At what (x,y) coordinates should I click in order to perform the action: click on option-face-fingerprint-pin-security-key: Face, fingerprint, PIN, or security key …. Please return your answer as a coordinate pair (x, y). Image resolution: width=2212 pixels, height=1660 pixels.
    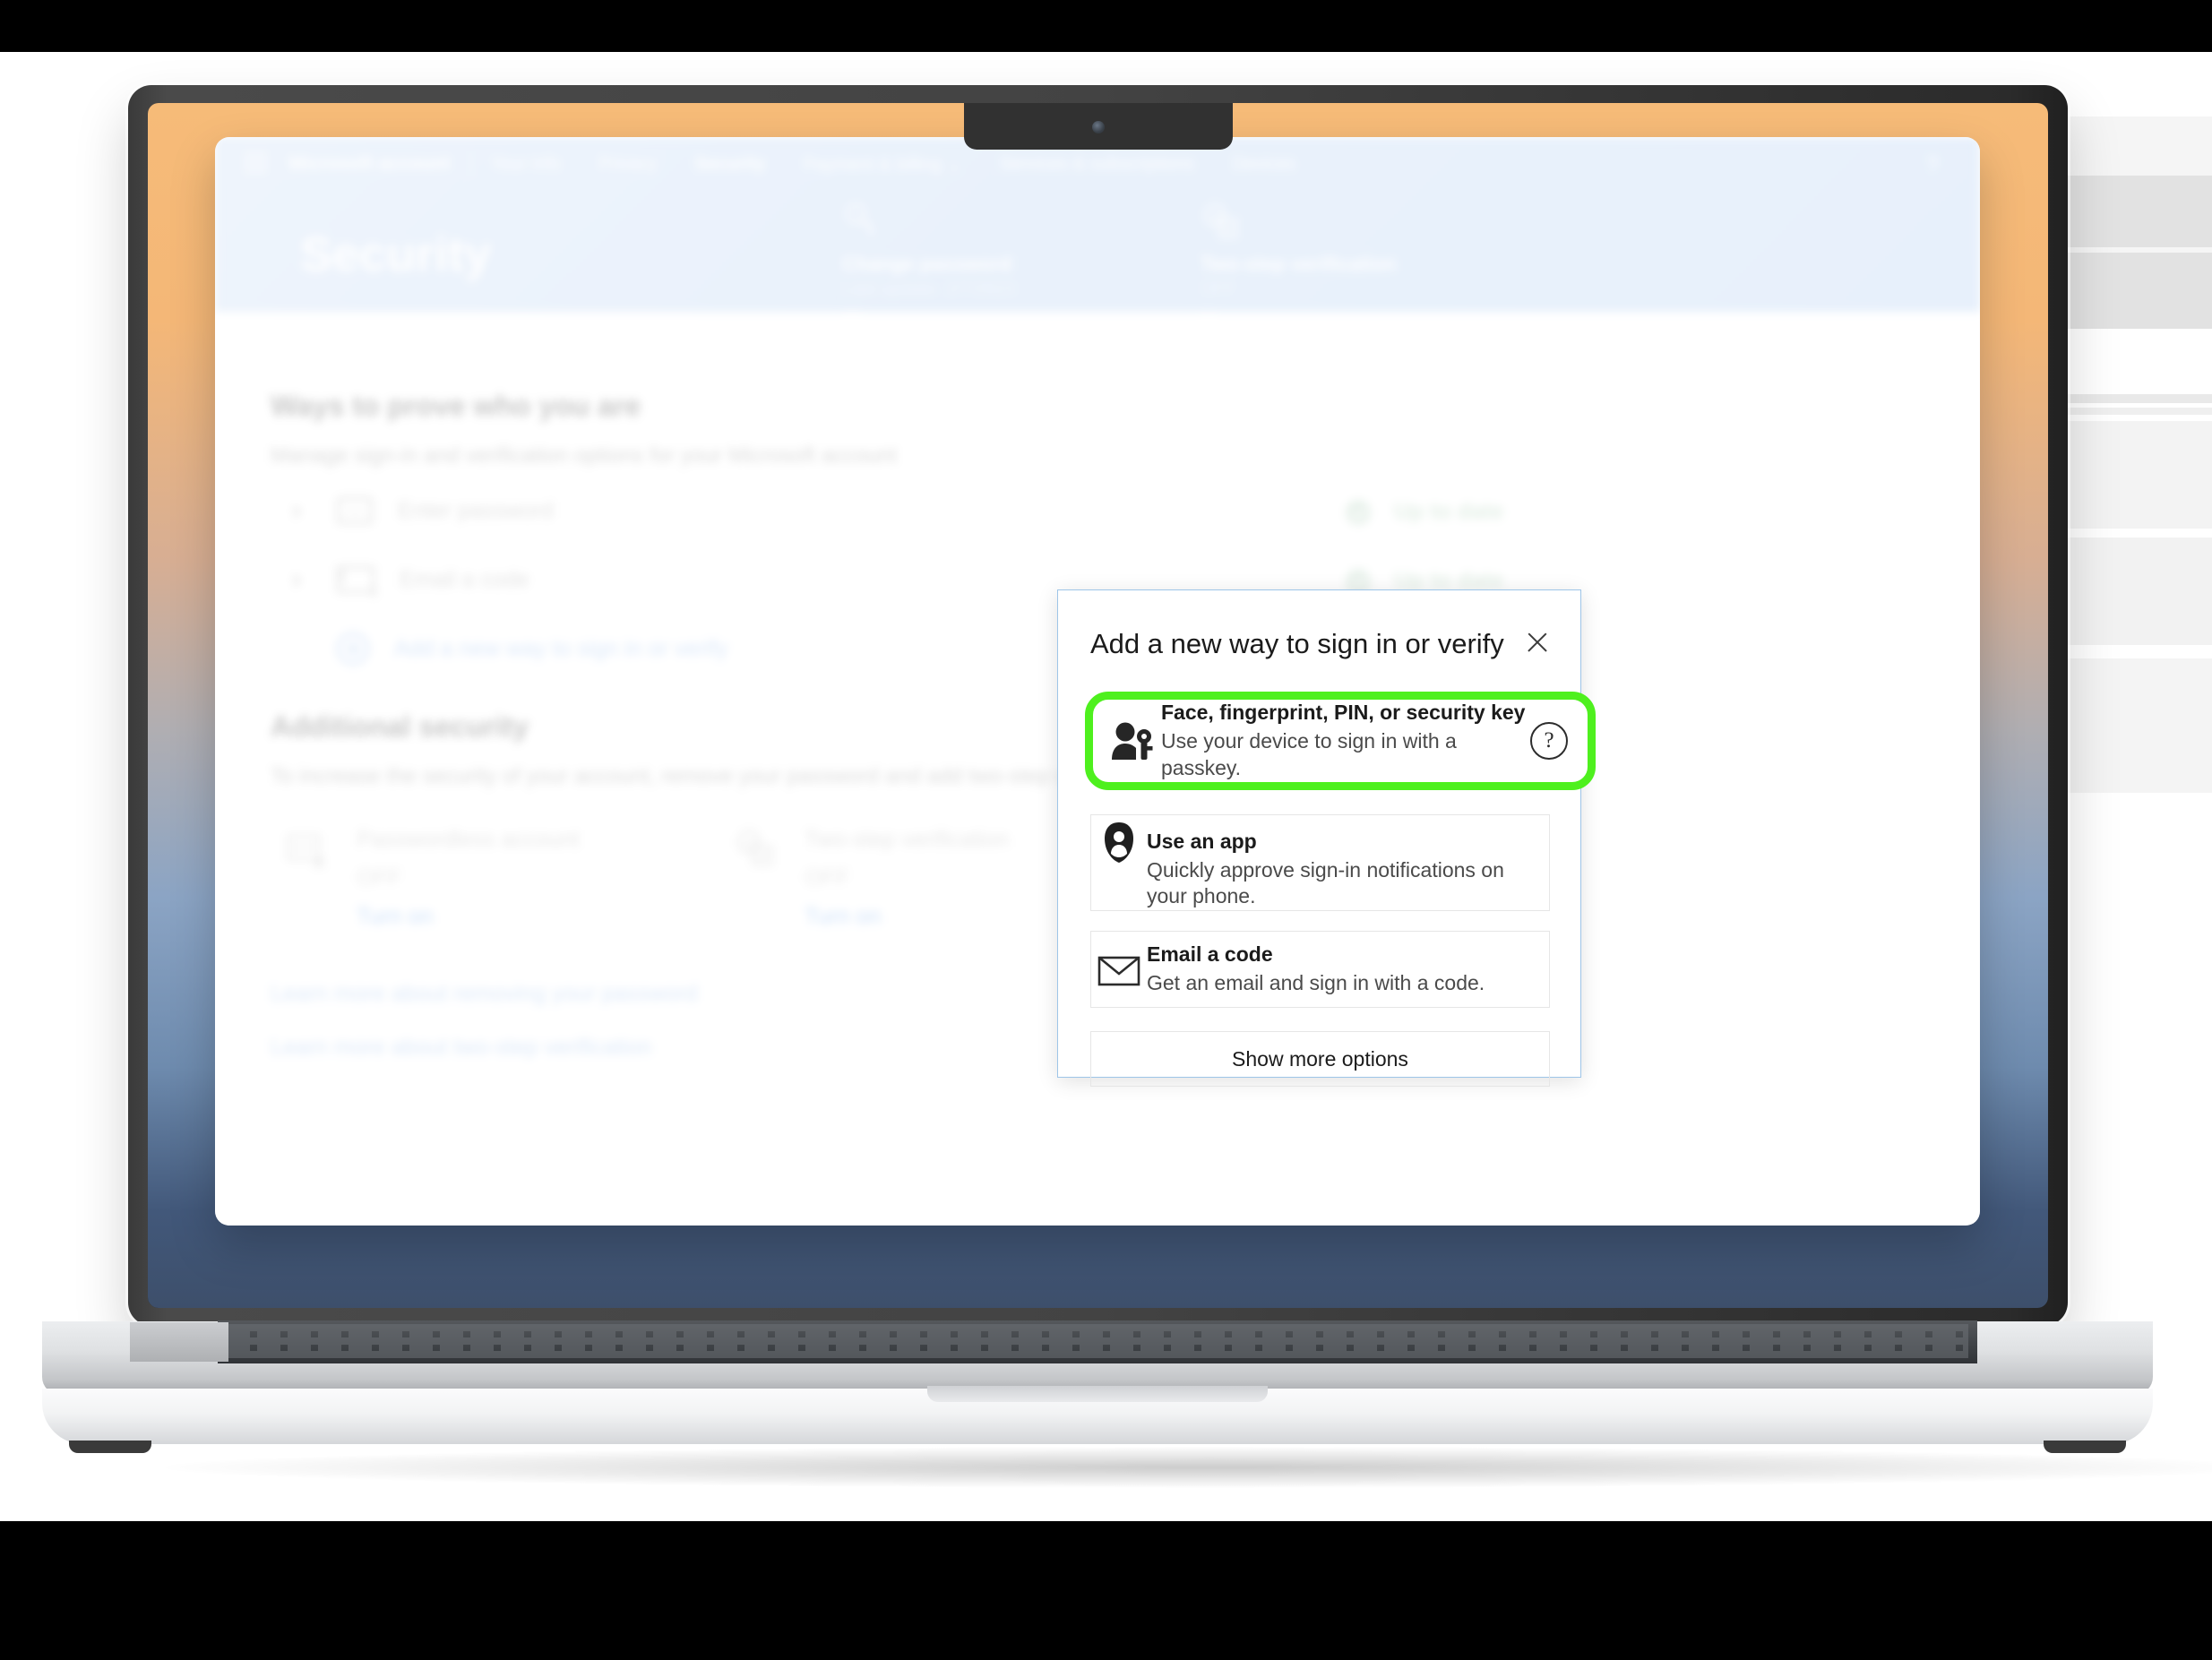
    Looking at the image, I should click on (1340, 741).